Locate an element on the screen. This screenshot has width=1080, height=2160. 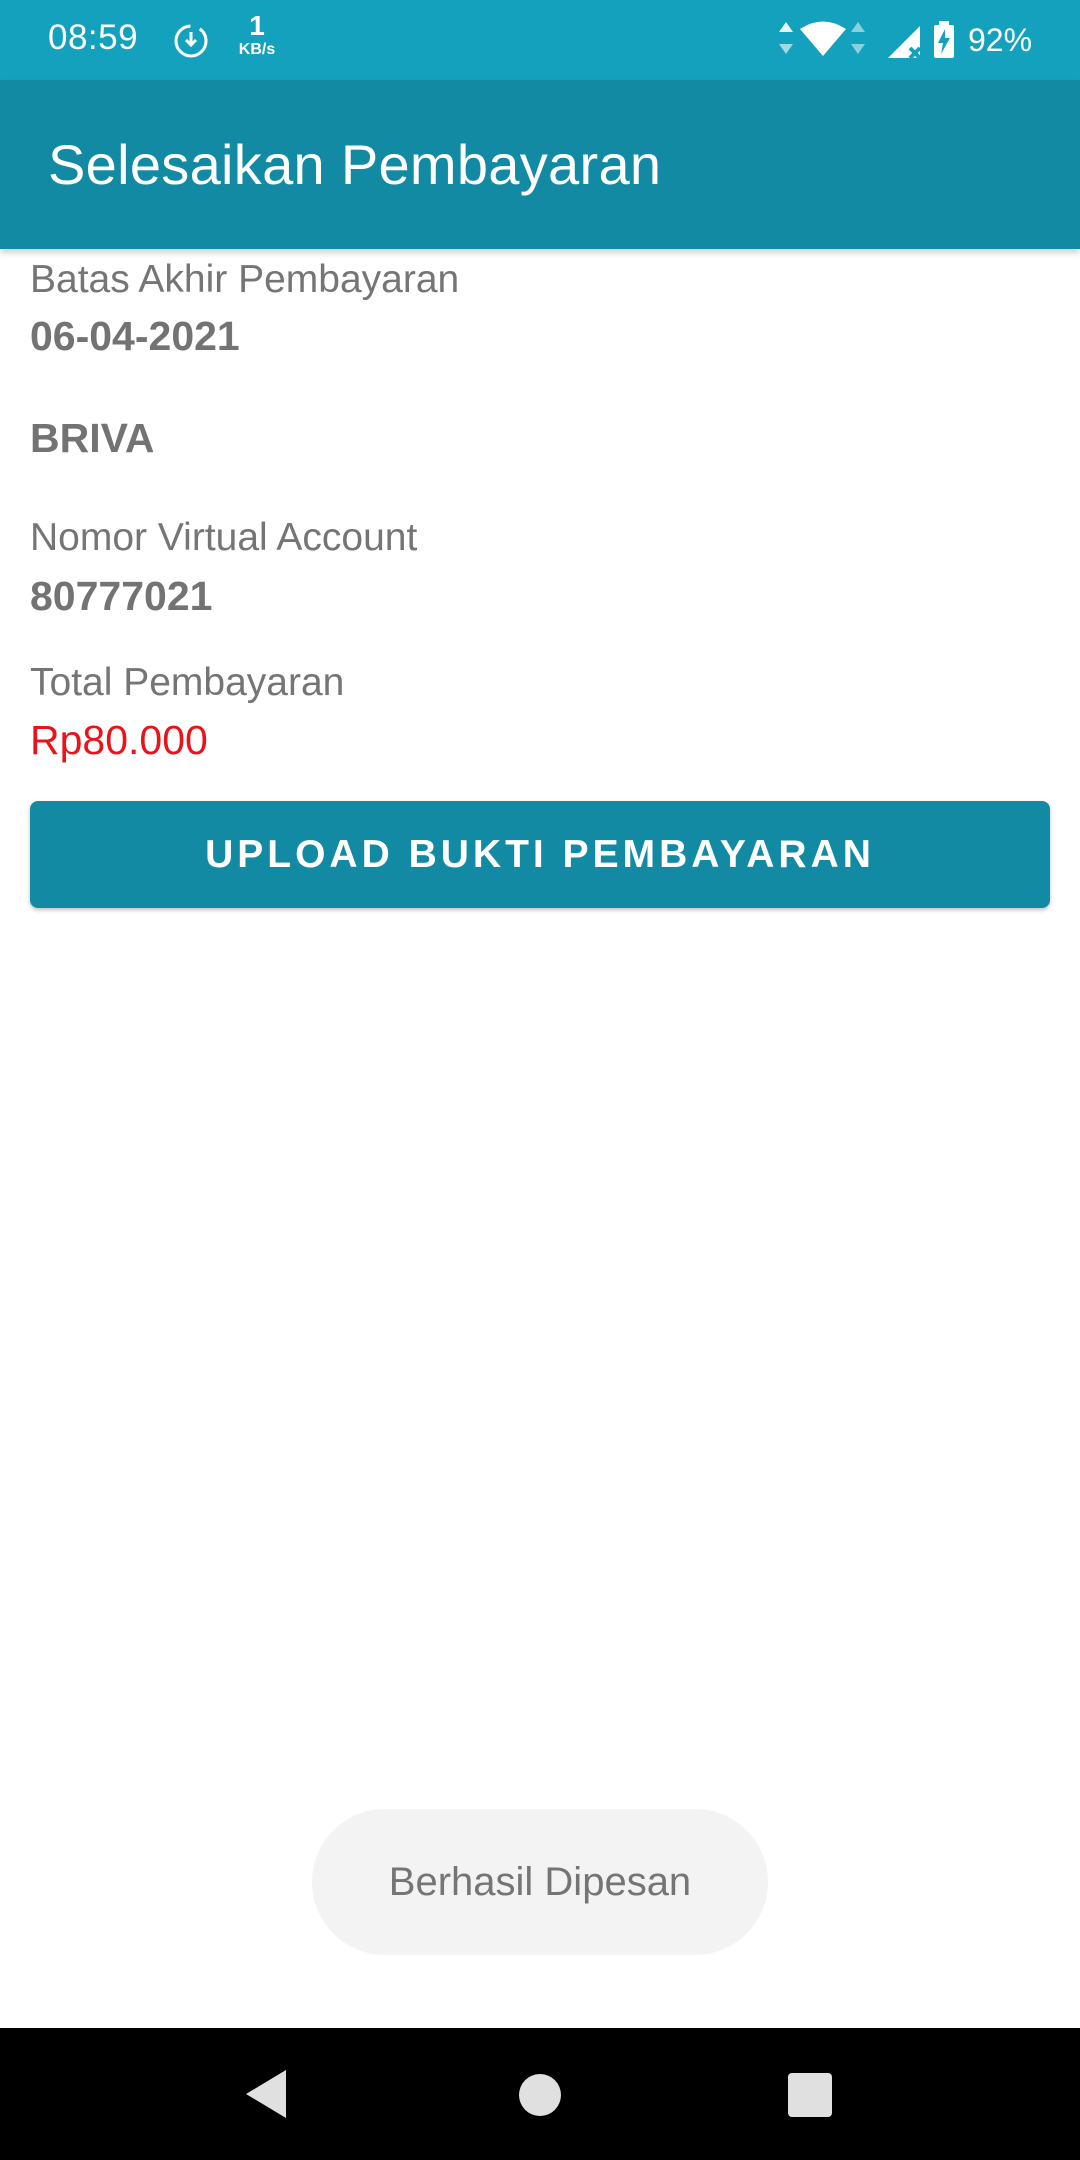
virtual-account-label: Nomor Virtual Account is located at coordinates (224, 537).